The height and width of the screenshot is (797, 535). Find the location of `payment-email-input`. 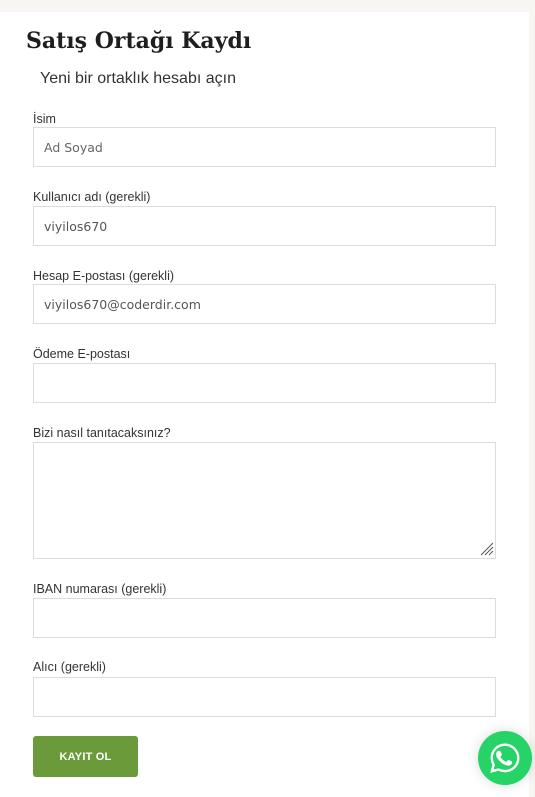

payment-email-input is located at coordinates (264, 383).